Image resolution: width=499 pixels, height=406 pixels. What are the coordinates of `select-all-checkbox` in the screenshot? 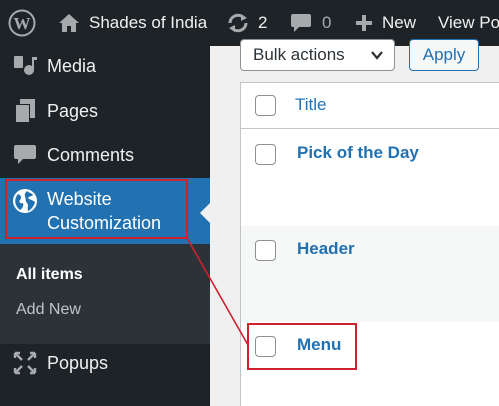 It's located at (265, 105).